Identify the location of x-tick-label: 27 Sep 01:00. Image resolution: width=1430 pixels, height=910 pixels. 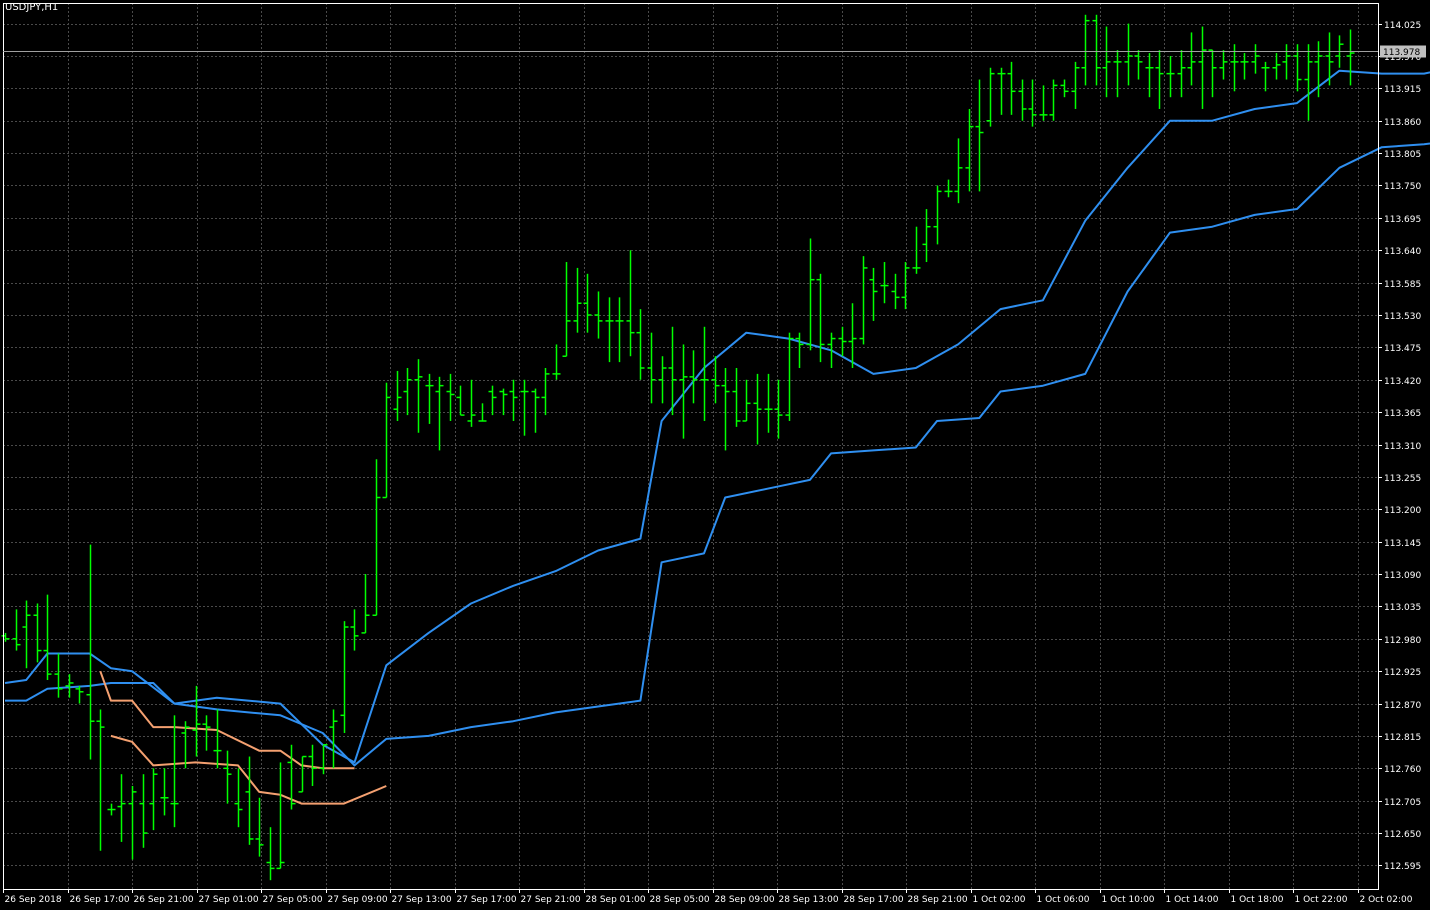
(229, 900).